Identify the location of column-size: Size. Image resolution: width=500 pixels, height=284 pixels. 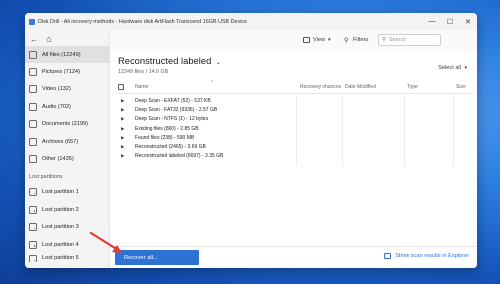
(461, 87).